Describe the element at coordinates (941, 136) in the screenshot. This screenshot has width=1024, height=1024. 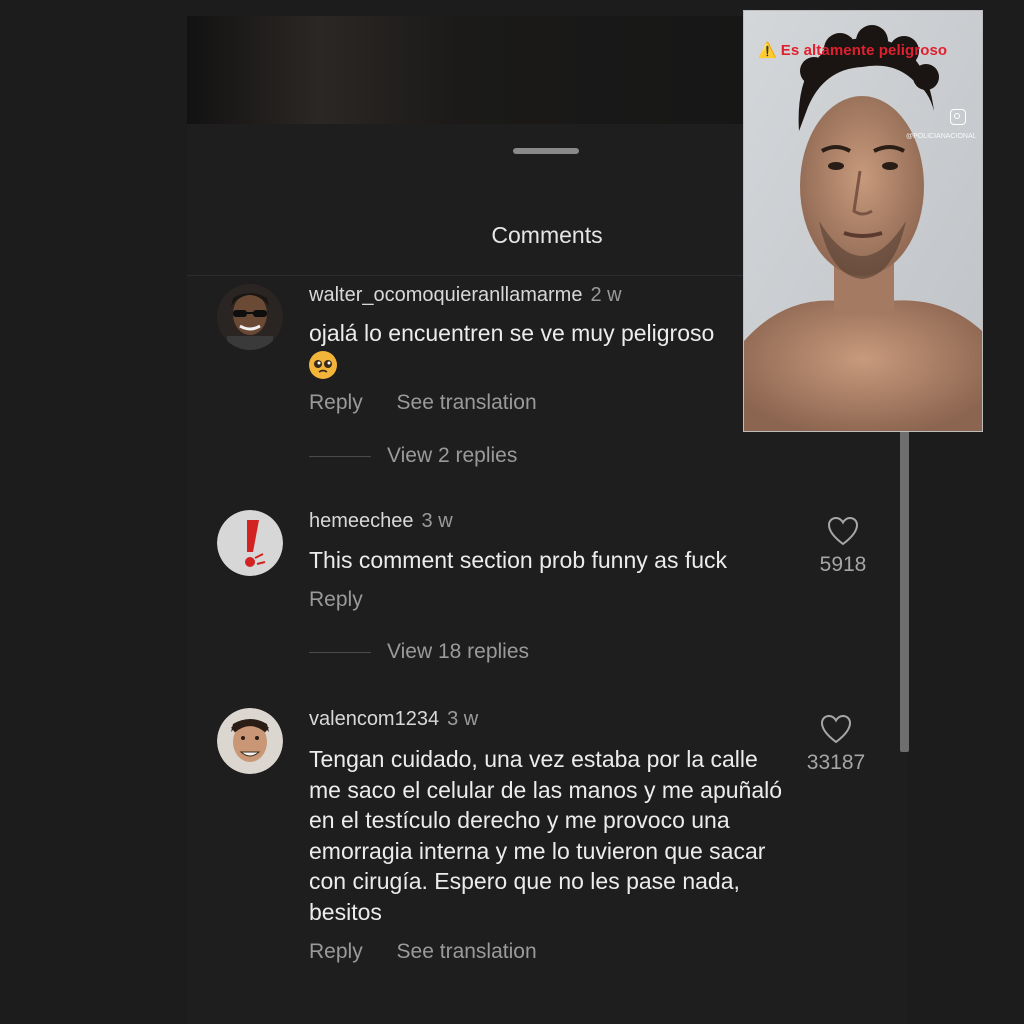
I see `inset-handle: @POLICIANACIONAL` at that location.